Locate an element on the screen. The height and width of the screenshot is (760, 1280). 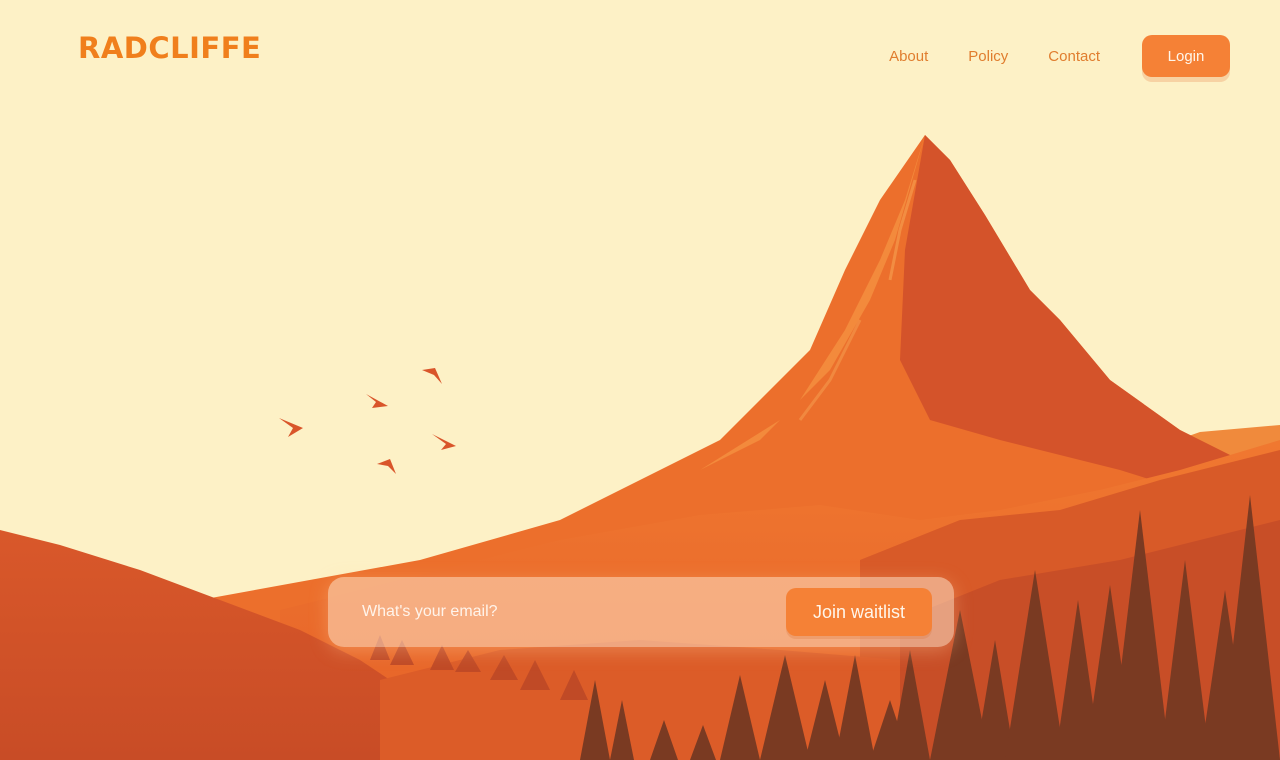
nav-link-contact: Contact is located at coordinates (1074, 56).